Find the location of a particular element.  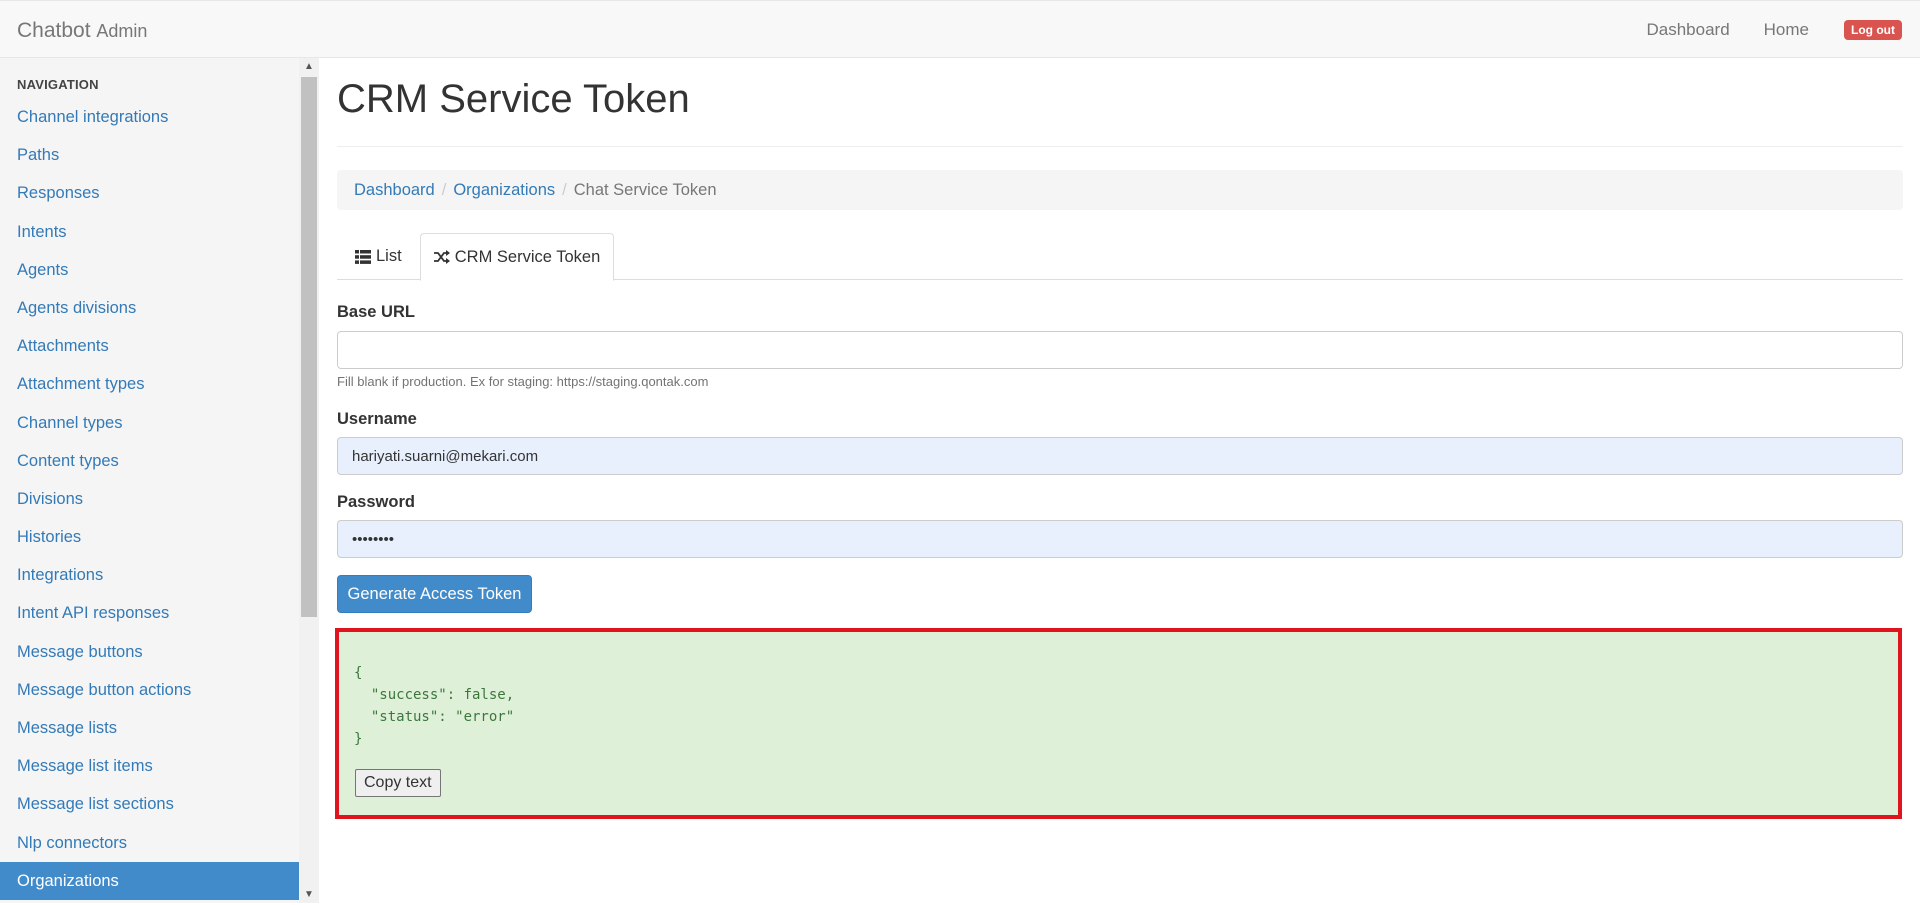

sidebar-item-message-buttons: Message buttons is located at coordinates (149, 652).